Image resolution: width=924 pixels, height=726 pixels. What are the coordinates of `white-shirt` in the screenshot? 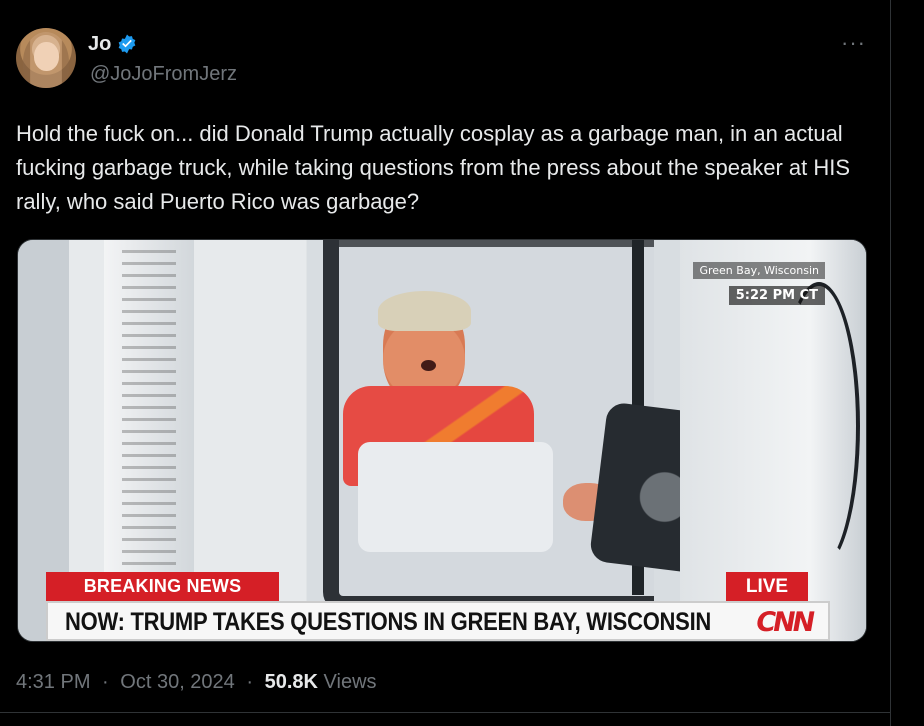 It's located at (455, 497).